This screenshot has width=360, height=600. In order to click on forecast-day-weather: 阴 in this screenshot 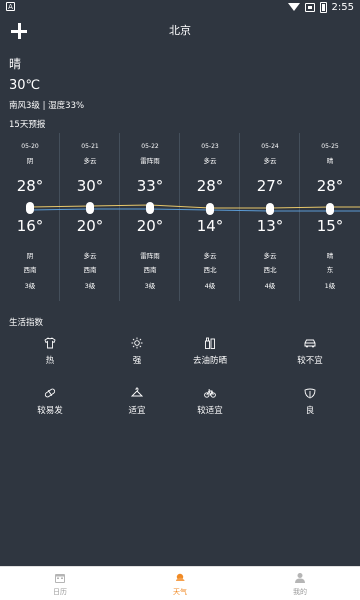, I will do `click(30, 161)`.